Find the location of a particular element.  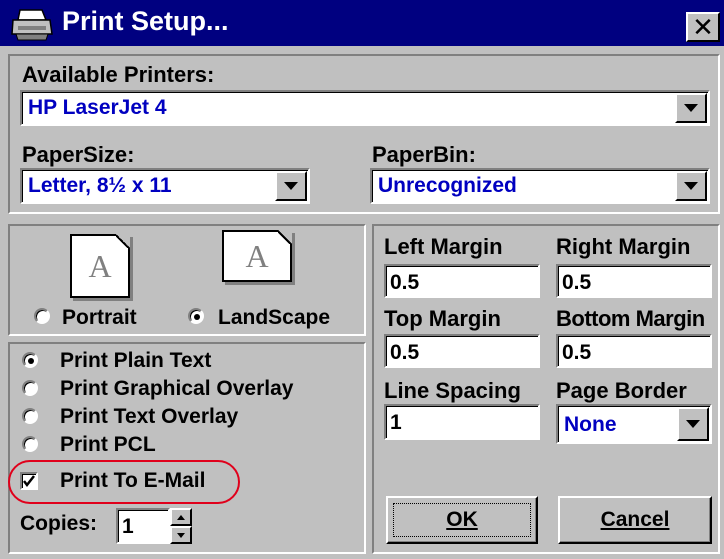

printer-select: HP LaserJet 4 is located at coordinates (365, 108).